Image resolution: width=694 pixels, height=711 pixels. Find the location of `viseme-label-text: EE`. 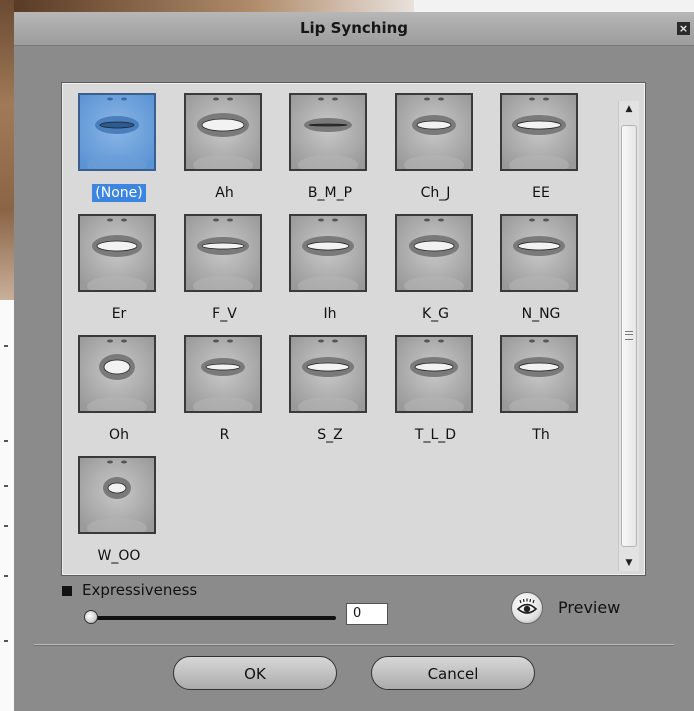

viseme-label-text: EE is located at coordinates (541, 193).